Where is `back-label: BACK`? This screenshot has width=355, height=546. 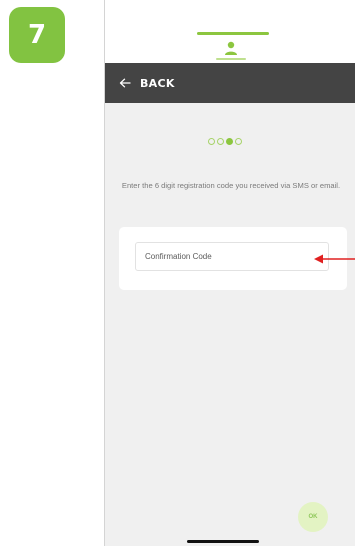 back-label: BACK is located at coordinates (157, 83).